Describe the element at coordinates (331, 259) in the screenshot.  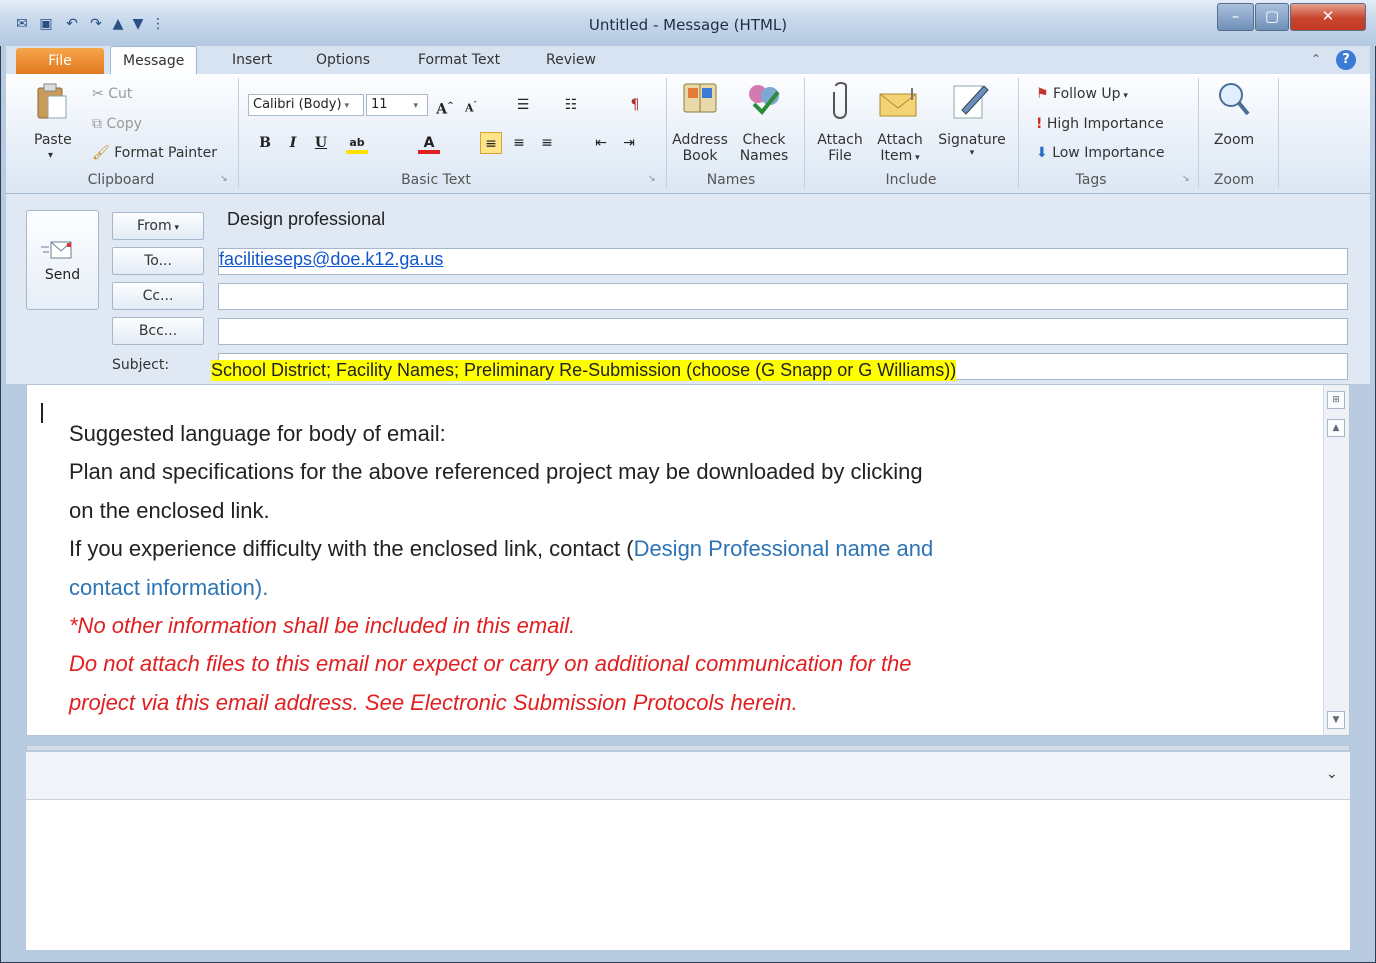
I see `to-recipient-link: facilitieseps@doe.k12.ga.us` at that location.